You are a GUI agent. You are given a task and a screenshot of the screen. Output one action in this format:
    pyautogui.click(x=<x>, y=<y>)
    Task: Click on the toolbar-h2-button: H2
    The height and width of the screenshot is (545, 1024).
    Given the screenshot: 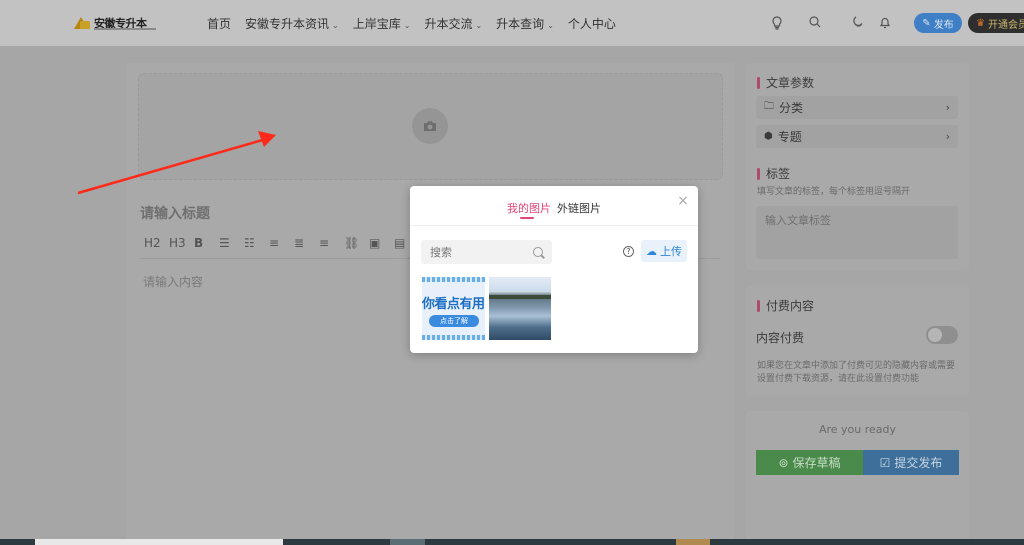 What is the action you would take?
    pyautogui.click(x=156, y=243)
    